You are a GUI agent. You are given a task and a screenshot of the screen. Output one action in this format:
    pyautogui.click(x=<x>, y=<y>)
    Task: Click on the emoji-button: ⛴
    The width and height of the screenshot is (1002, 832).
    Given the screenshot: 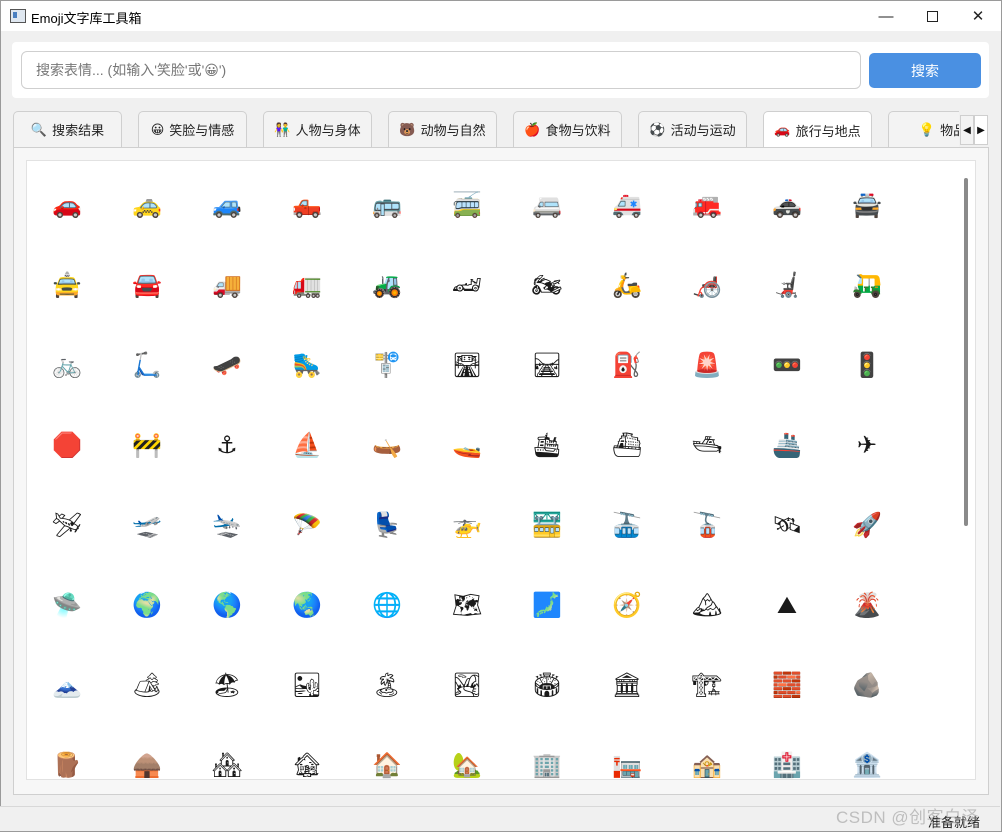 What is the action you would take?
    pyautogui.click(x=627, y=445)
    